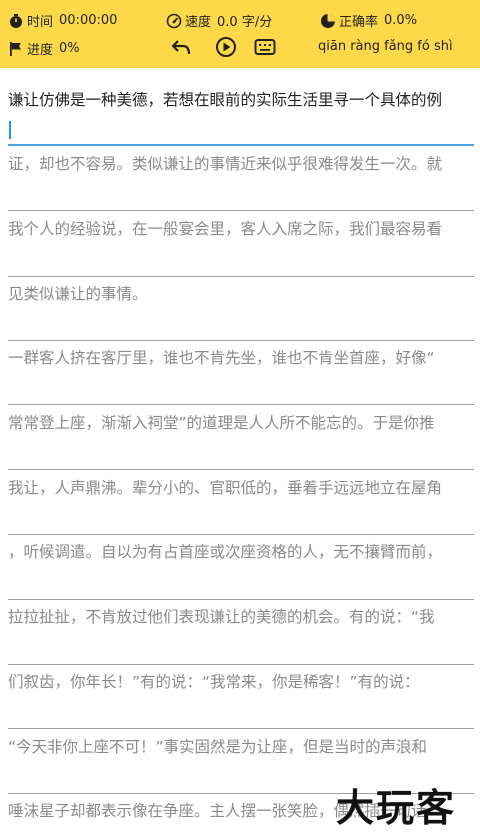 Image resolution: width=480 pixels, height=838 pixels. What do you see at coordinates (174, 21) in the screenshot?
I see `speedometer-icon` at bounding box center [174, 21].